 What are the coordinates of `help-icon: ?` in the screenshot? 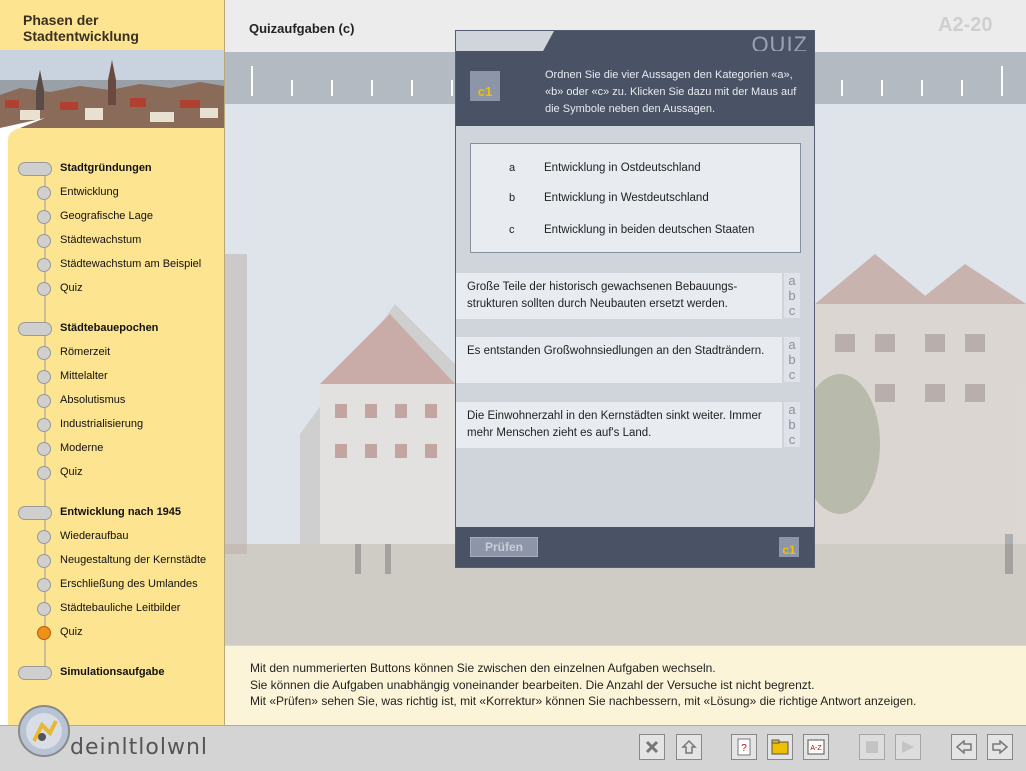 It's located at (744, 747).